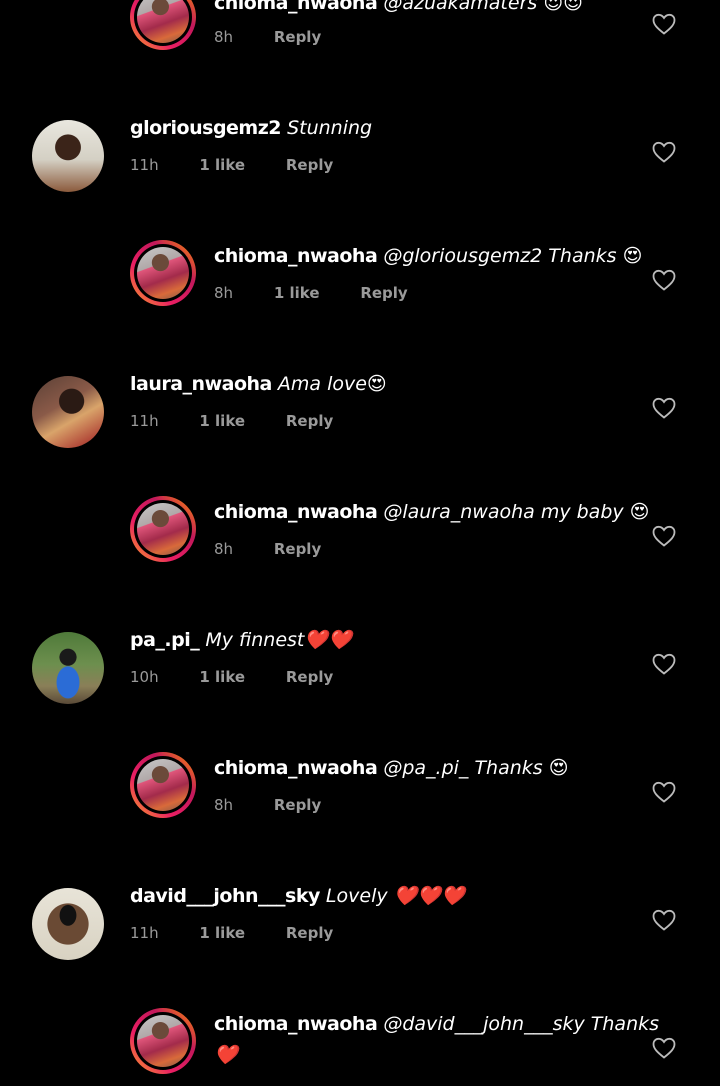 This screenshot has height=1086, width=720. What do you see at coordinates (395, 896) in the screenshot?
I see `comment-text: Lovely ❤️❤️❤️` at bounding box center [395, 896].